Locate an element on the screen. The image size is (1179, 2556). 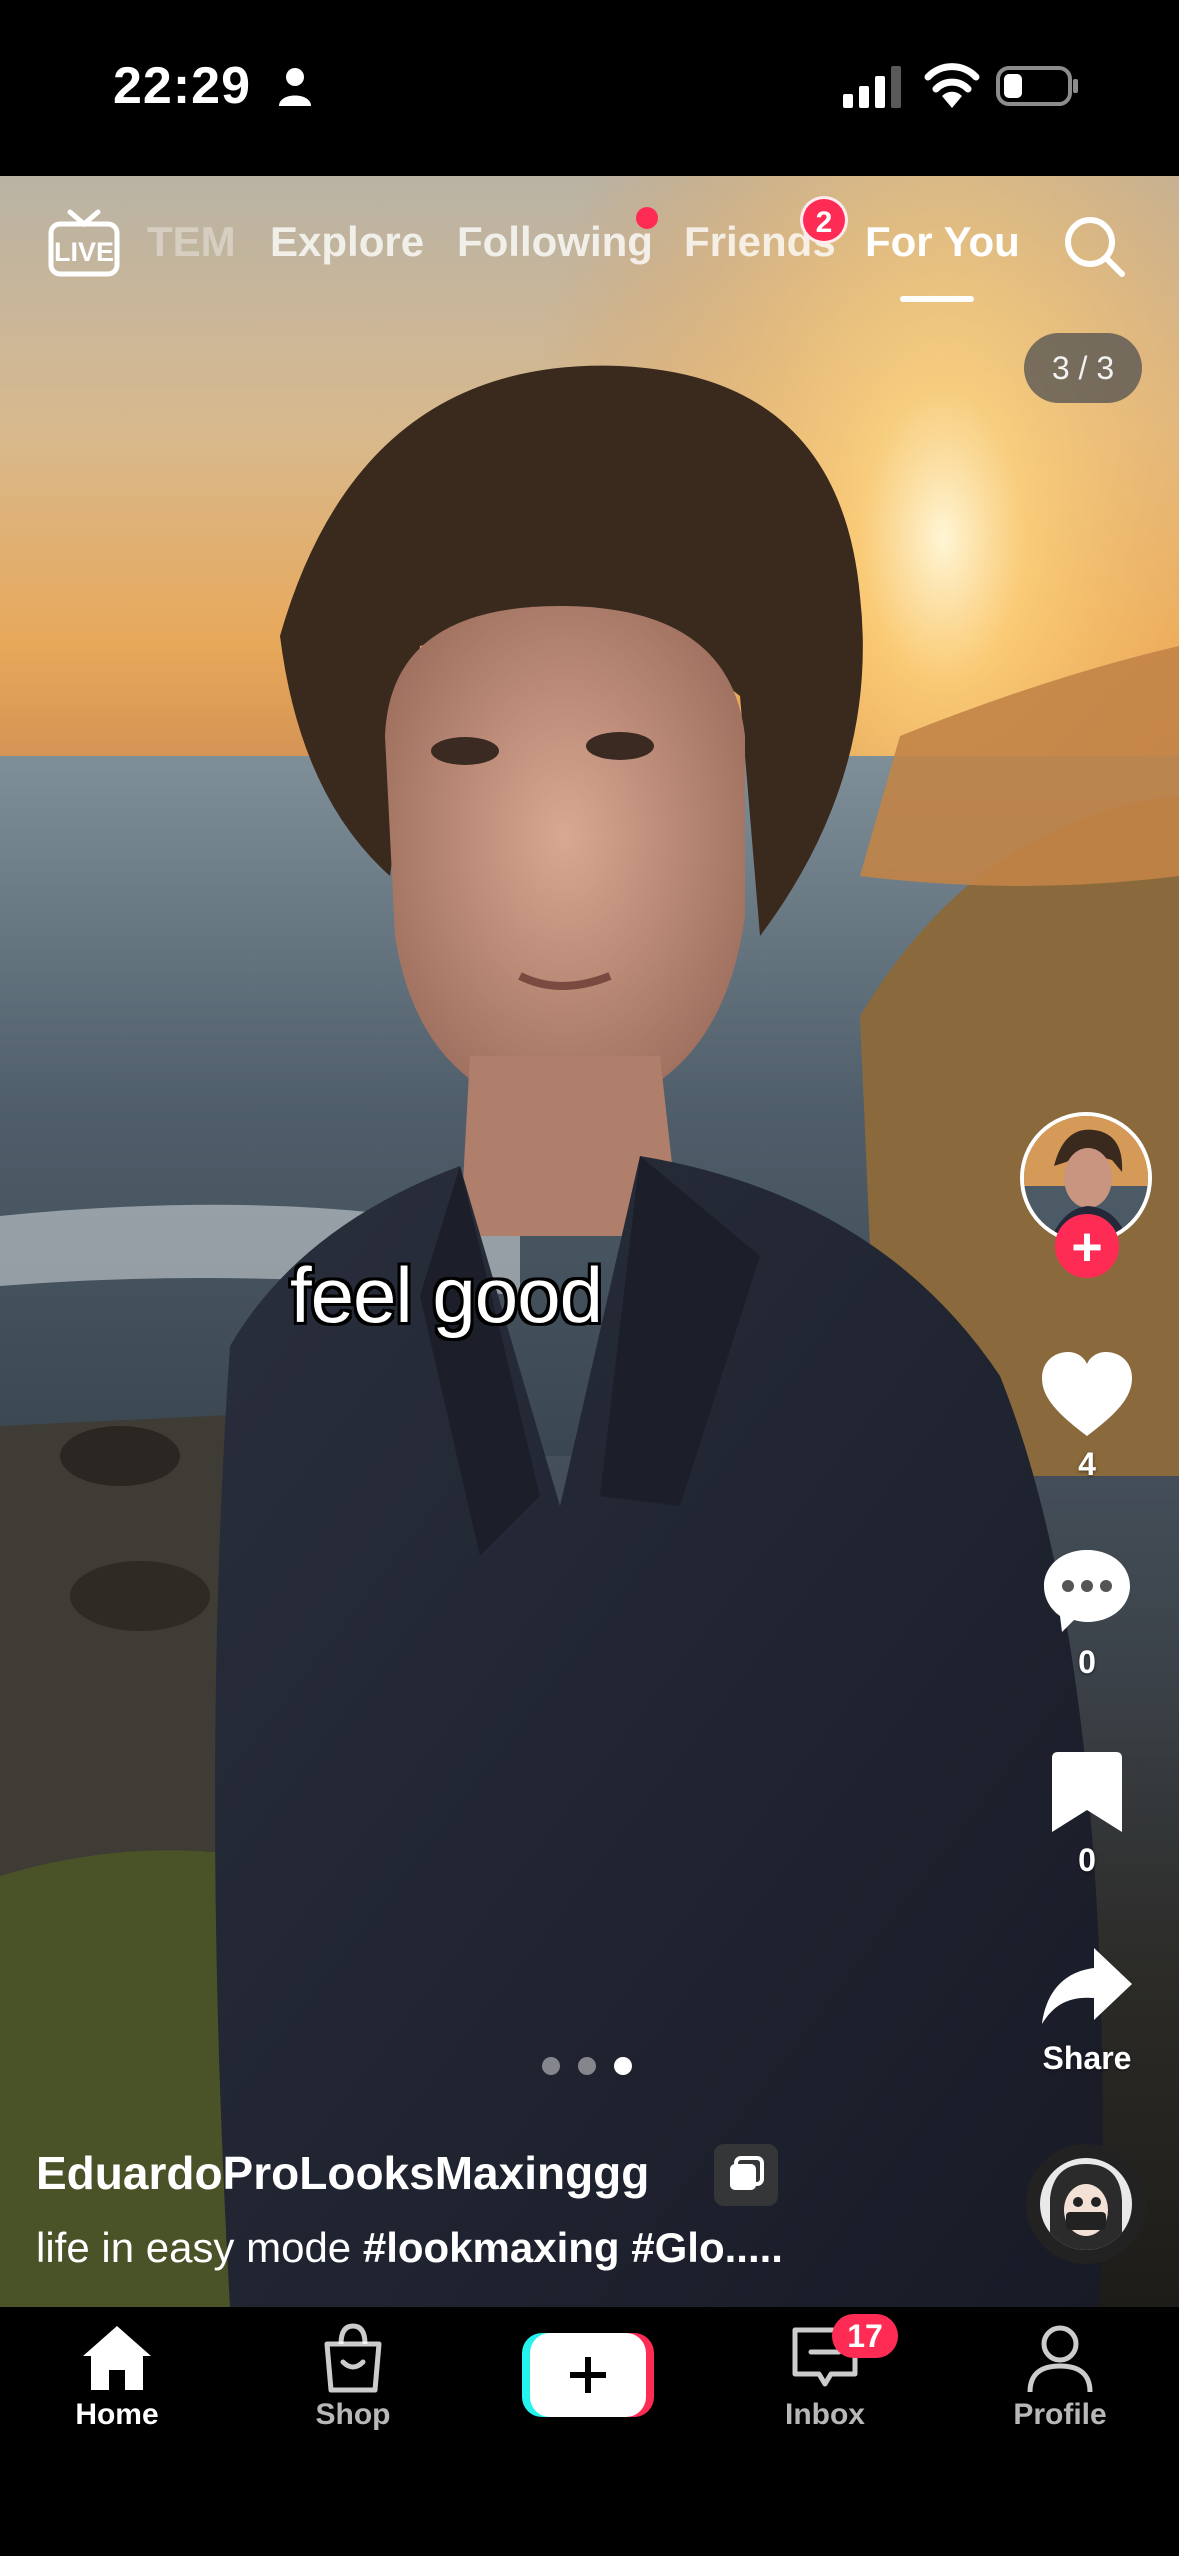
wifi-icon is located at coordinates (952, 85).